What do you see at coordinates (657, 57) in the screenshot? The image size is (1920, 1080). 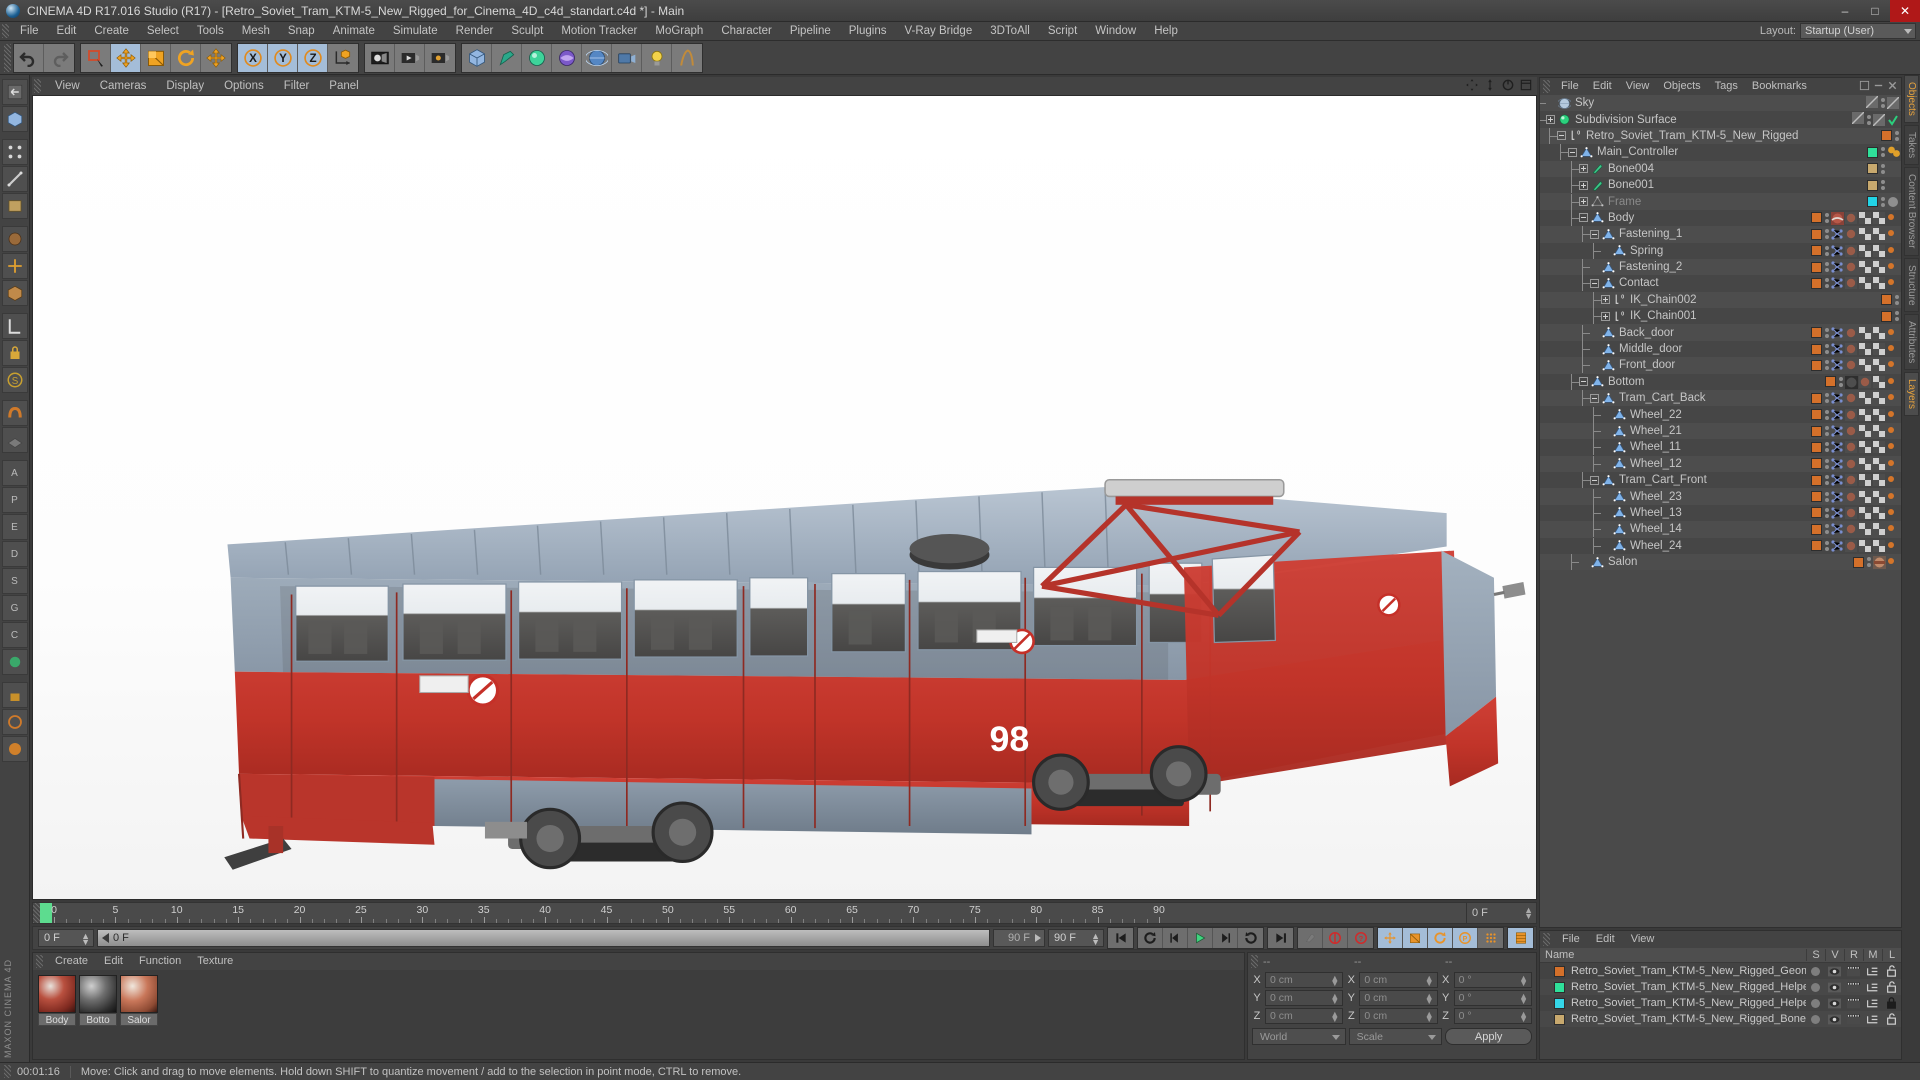 I see `light-button` at bounding box center [657, 57].